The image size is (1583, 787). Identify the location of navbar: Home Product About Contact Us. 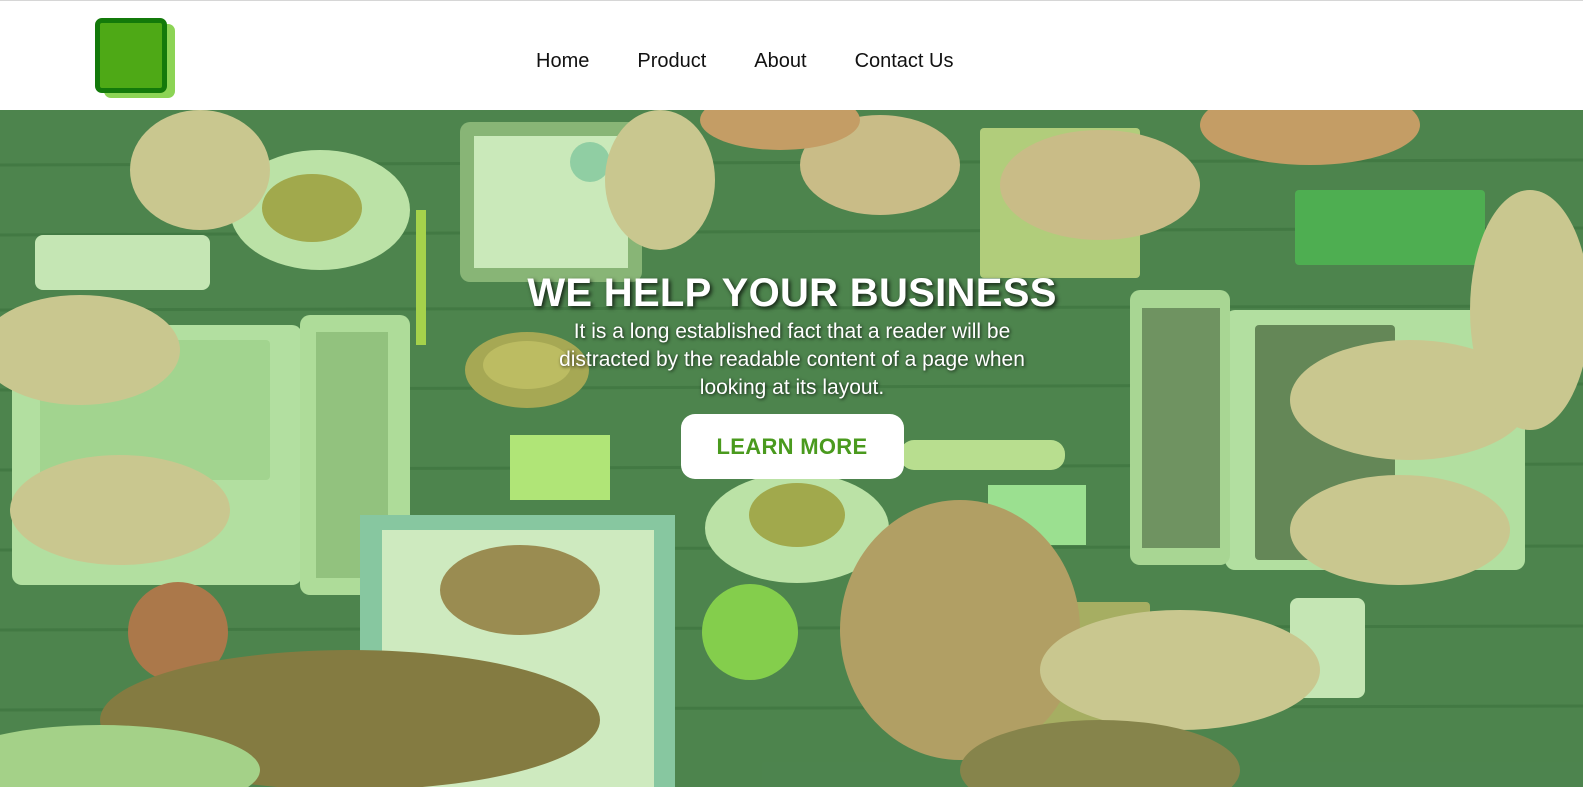
(791, 55).